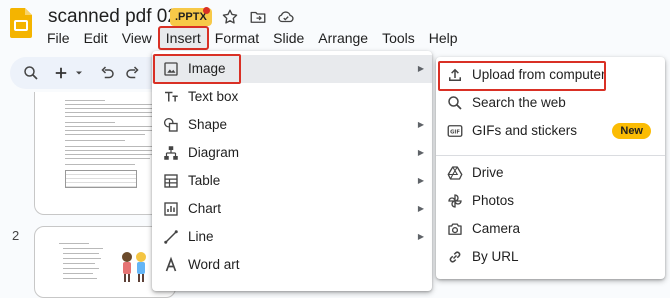 The height and width of the screenshot is (298, 670). Describe the element at coordinates (183, 38) in the screenshot. I see `menu-insert: Insert` at that location.